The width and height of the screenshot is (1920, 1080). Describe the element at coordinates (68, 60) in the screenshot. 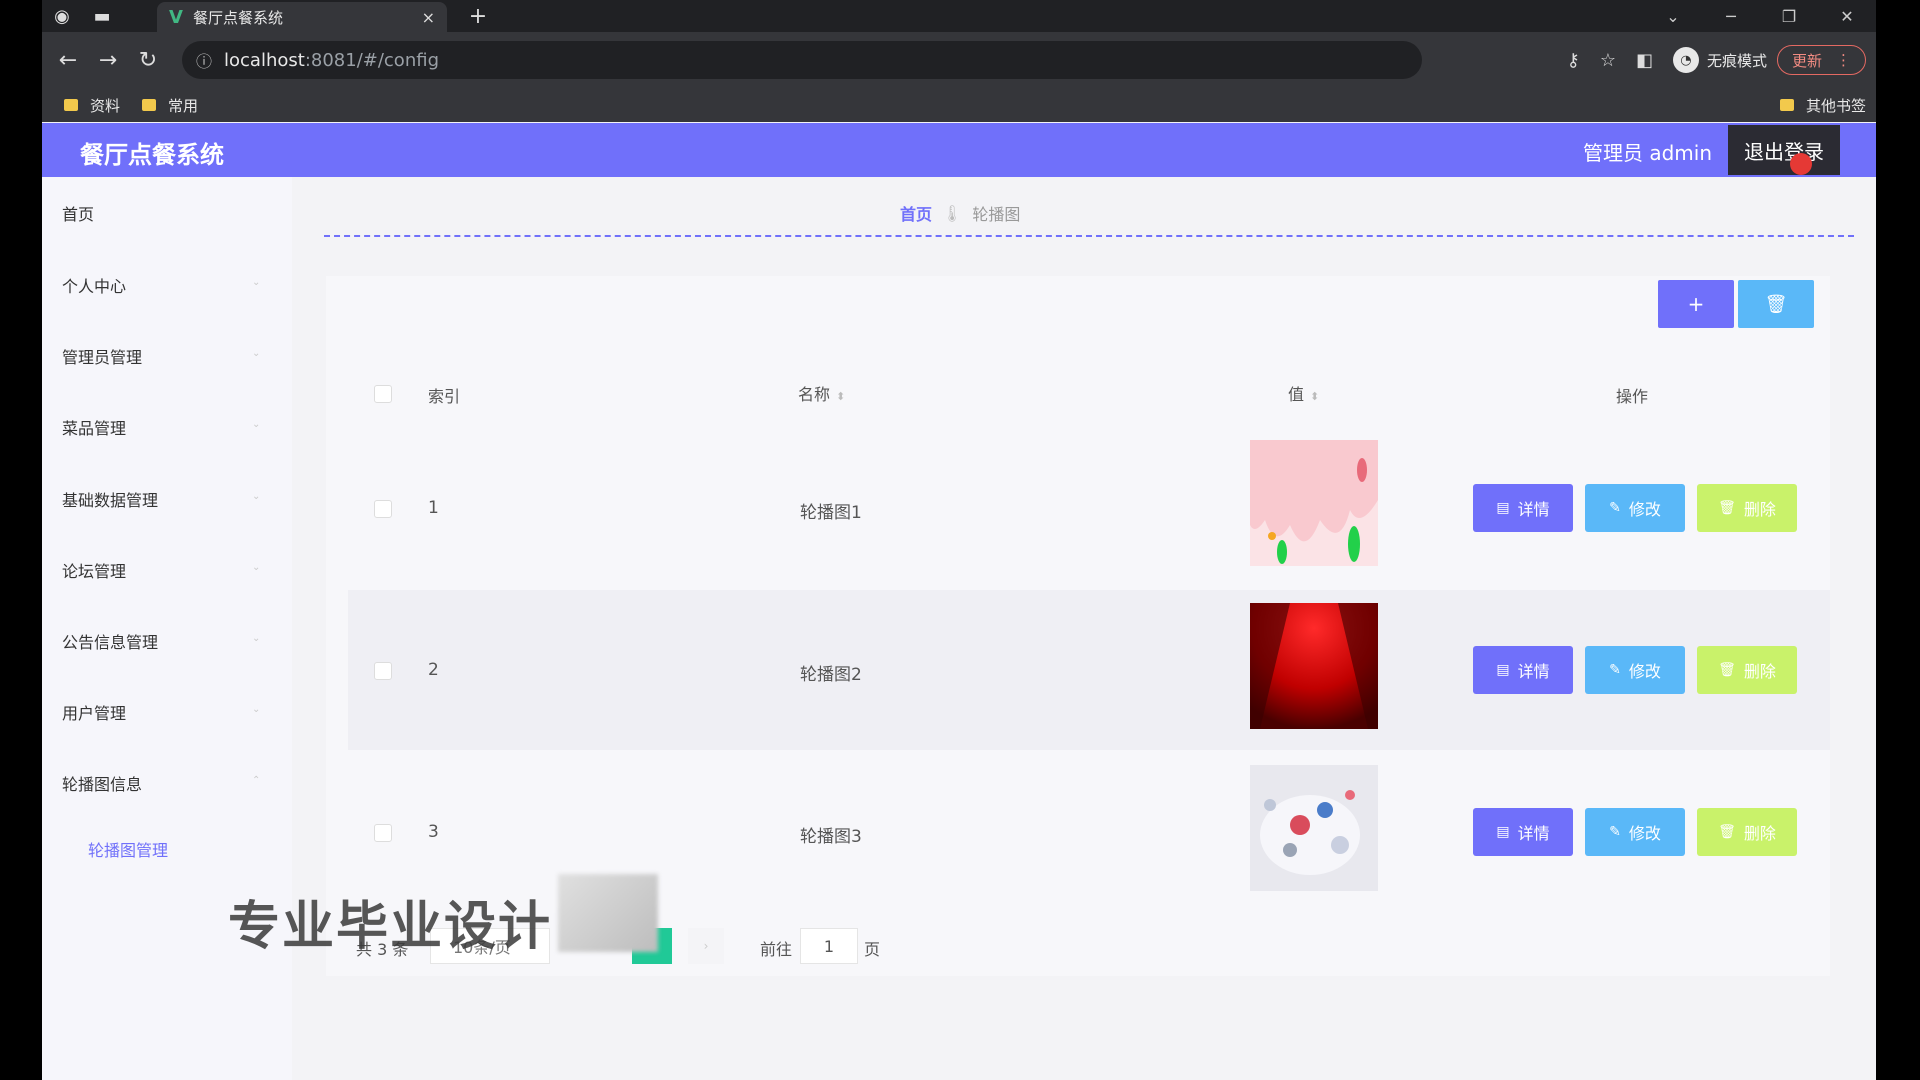

I see `back-icon: ←` at that location.